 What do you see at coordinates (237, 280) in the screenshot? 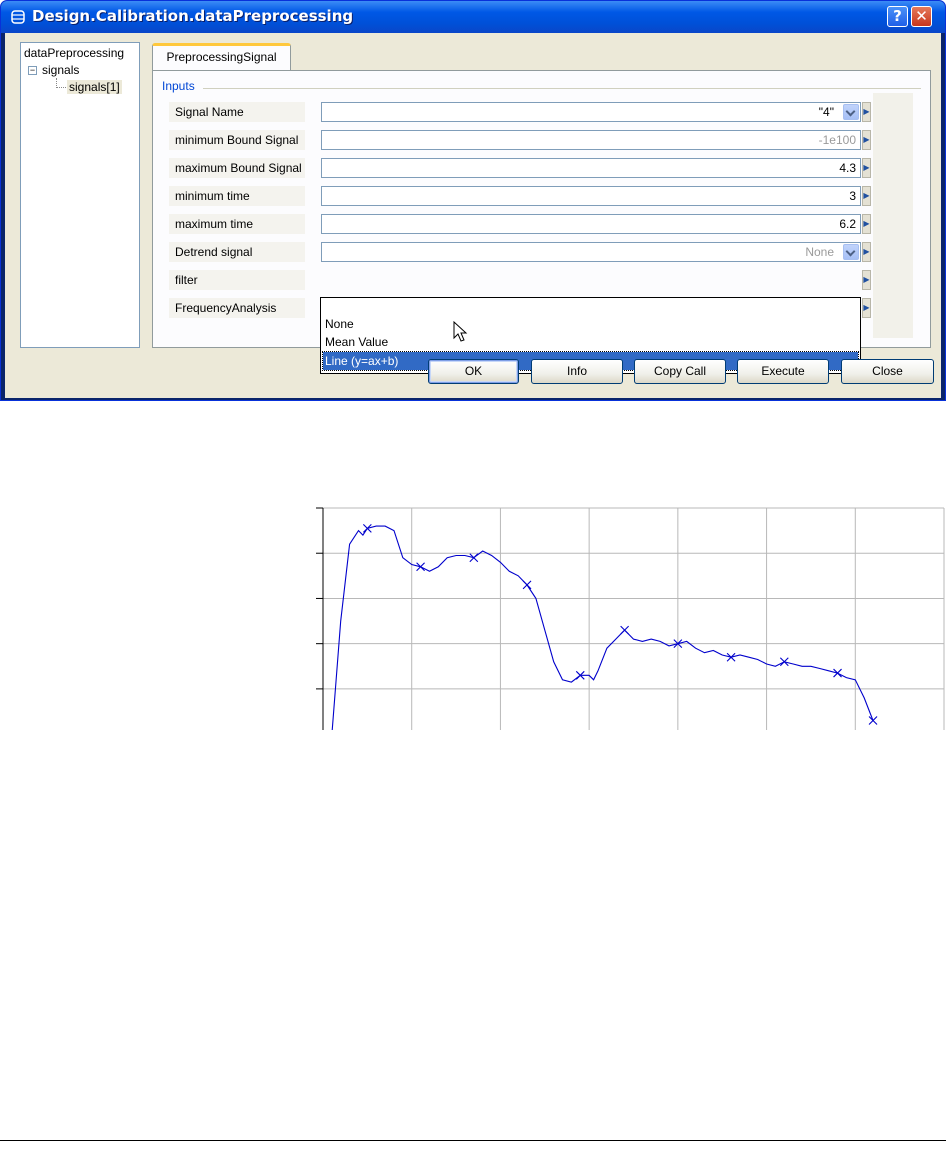
I see `filter-label: filter` at bounding box center [237, 280].